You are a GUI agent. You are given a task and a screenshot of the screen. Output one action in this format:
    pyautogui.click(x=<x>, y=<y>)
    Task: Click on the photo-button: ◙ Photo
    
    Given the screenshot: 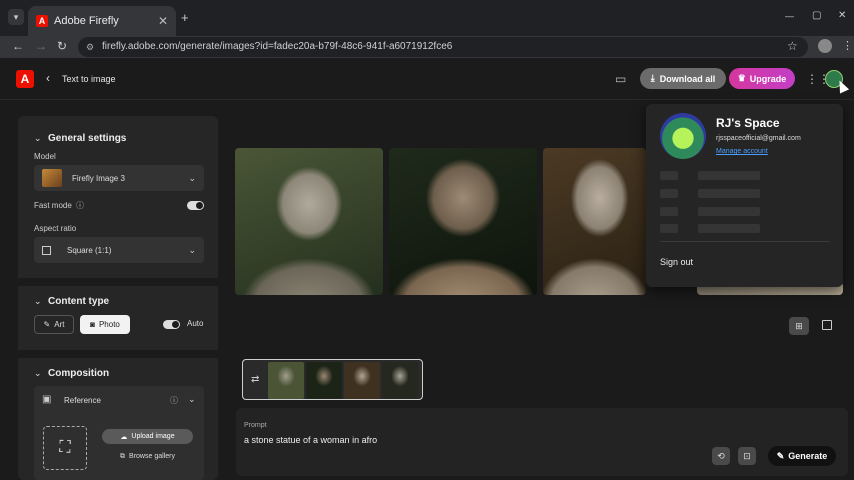 What is the action you would take?
    pyautogui.click(x=105, y=324)
    